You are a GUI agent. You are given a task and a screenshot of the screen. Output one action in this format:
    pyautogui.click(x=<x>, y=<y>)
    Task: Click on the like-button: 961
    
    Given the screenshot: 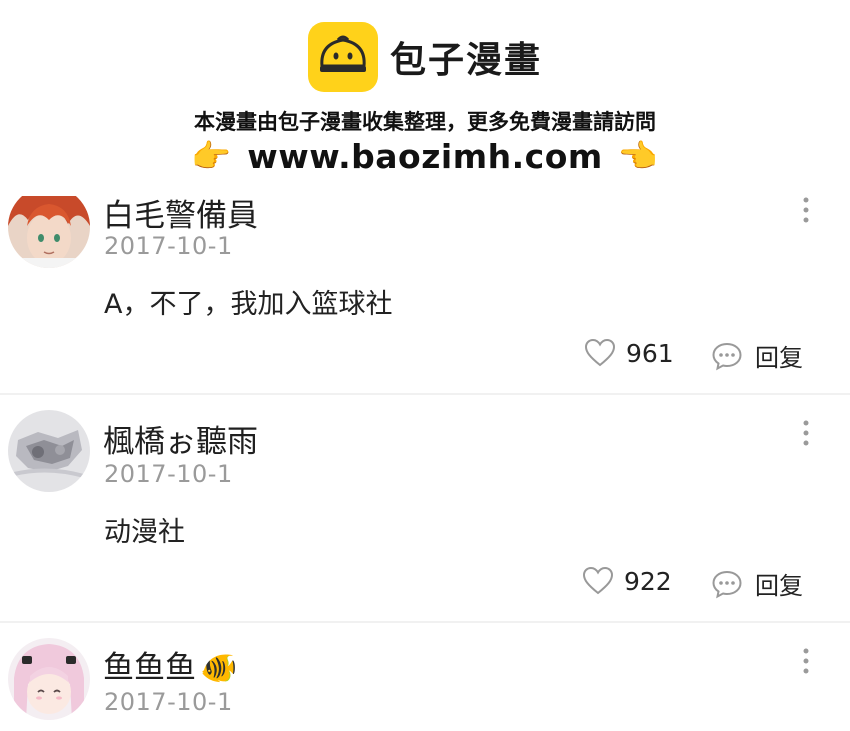 What is the action you would take?
    pyautogui.click(x=629, y=353)
    